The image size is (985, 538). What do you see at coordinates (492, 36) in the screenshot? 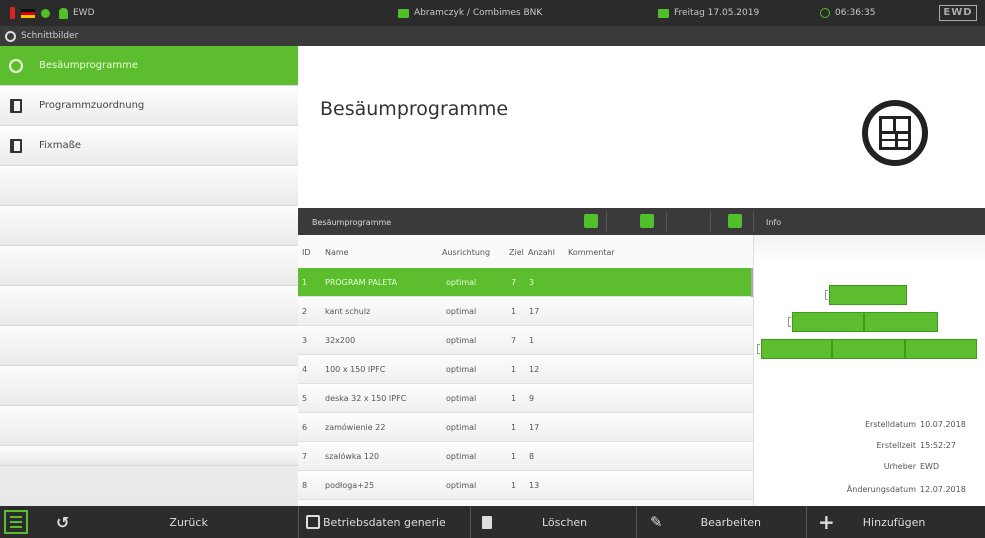
I see `breadcrumb: Schnittbilder` at bounding box center [492, 36].